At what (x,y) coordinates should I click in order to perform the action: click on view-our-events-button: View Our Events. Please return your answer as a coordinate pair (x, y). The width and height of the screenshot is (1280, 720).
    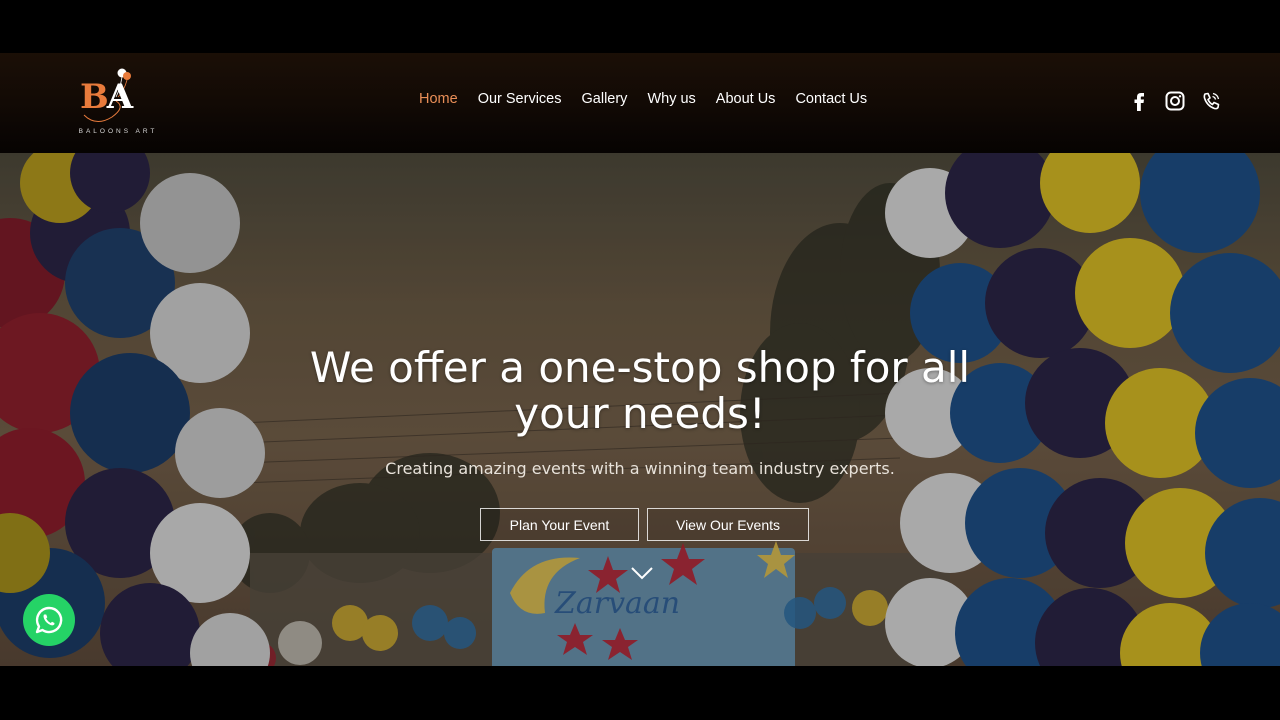
    Looking at the image, I should click on (728, 524).